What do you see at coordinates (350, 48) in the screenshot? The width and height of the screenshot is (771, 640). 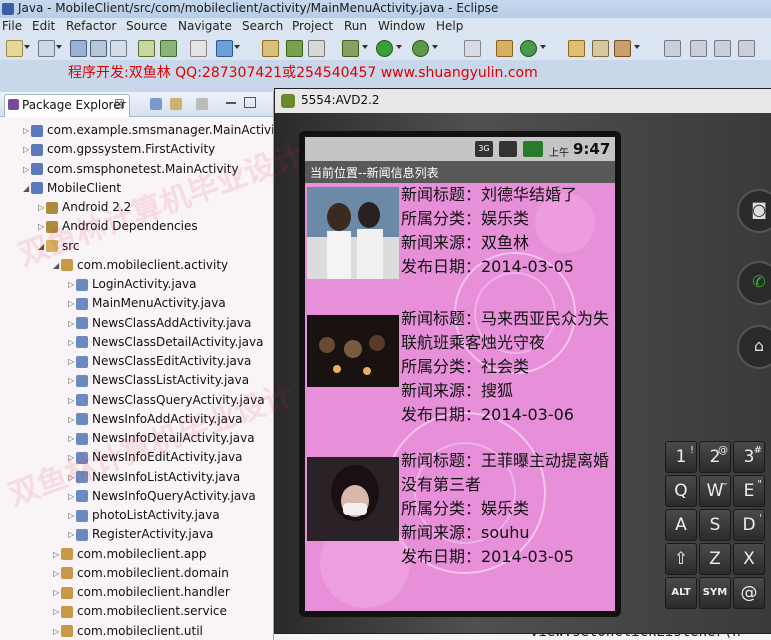 I see `debug-icon` at bounding box center [350, 48].